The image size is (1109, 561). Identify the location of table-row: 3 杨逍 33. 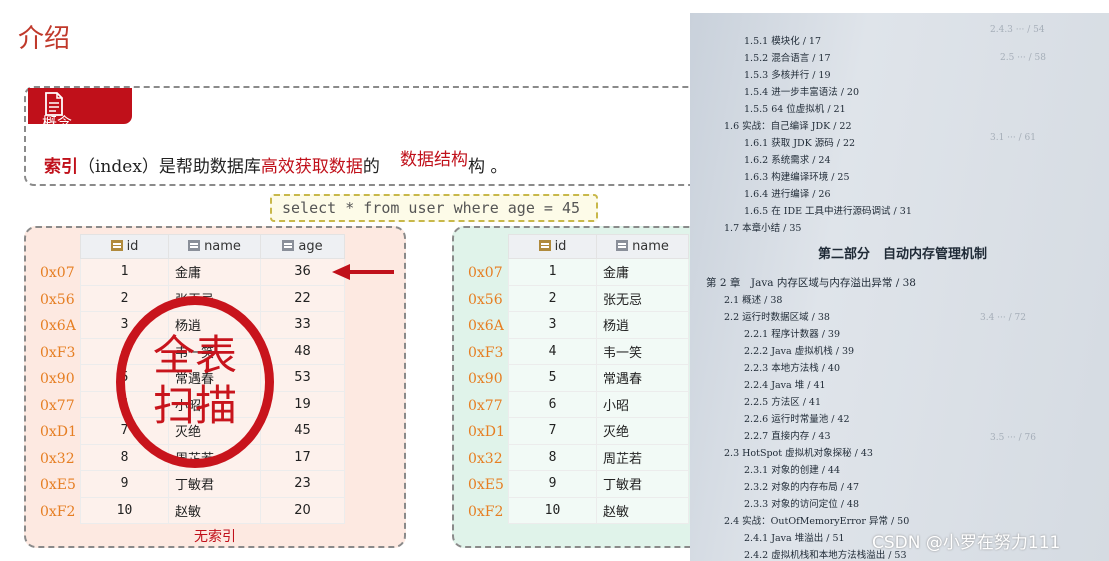
(212, 325).